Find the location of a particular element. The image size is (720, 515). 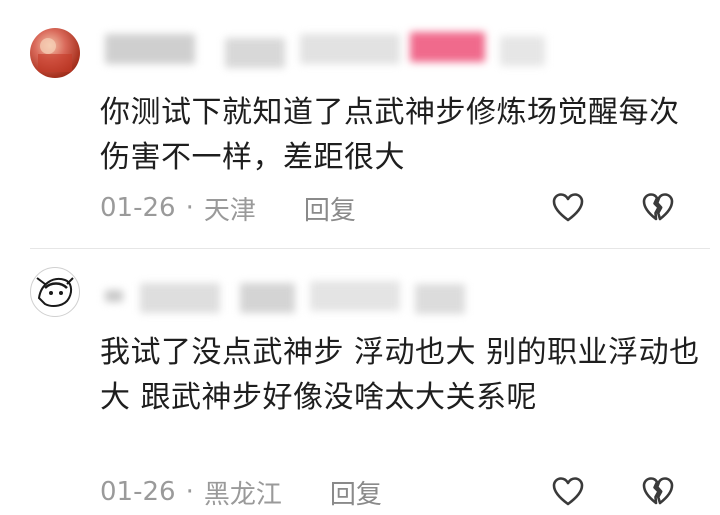

comment-text: 你测试下就知道了点武神步修炼场觉醒每次伤害不一样，差距很大 is located at coordinates (390, 135).